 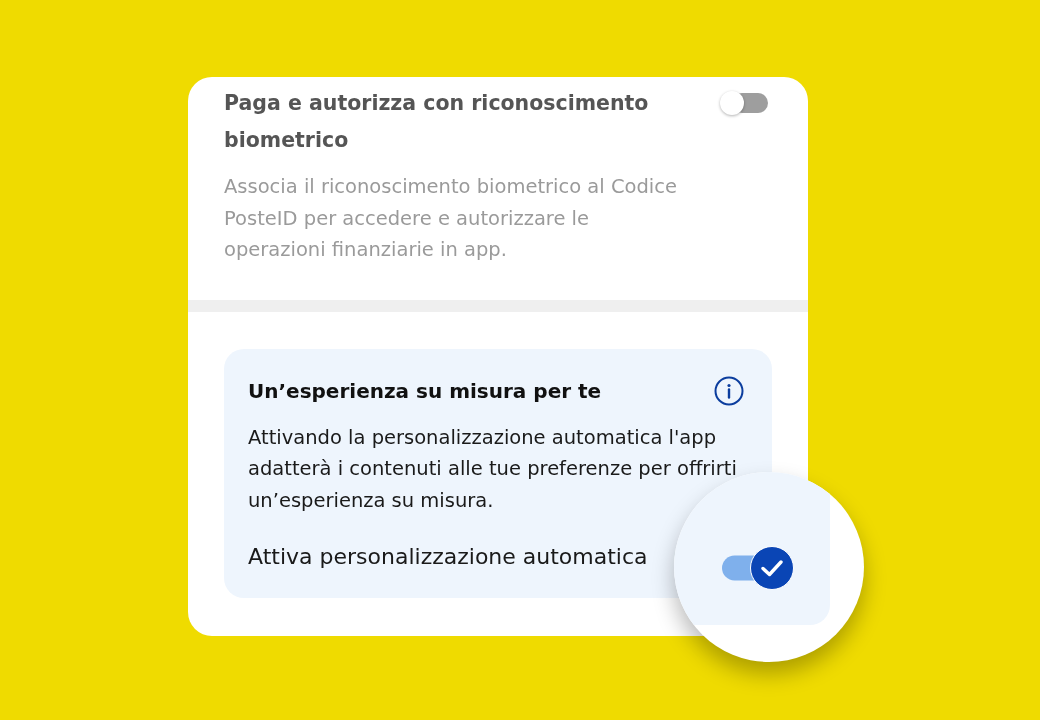 I want to click on setting-title: Paga e autorizza con riconoscimento biometrico, so click(x=437, y=122).